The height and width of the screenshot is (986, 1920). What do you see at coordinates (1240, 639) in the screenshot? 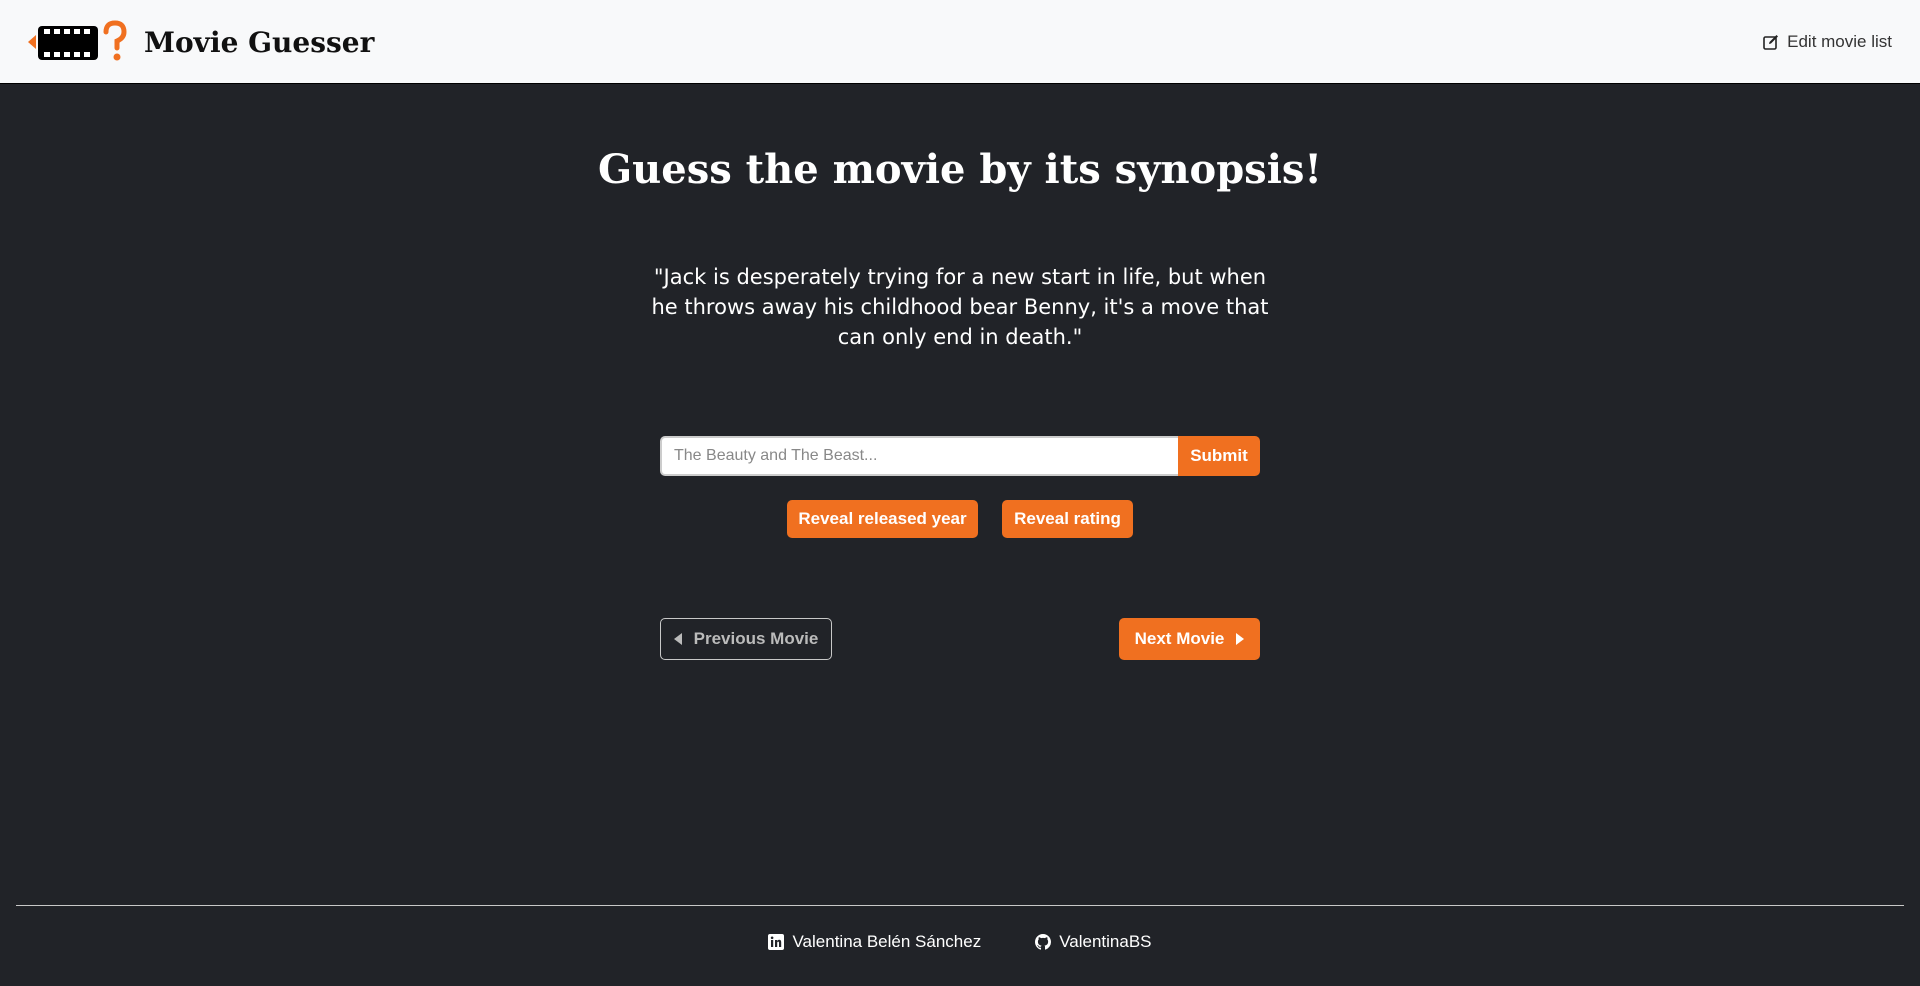
I see `caret-right-icon` at bounding box center [1240, 639].